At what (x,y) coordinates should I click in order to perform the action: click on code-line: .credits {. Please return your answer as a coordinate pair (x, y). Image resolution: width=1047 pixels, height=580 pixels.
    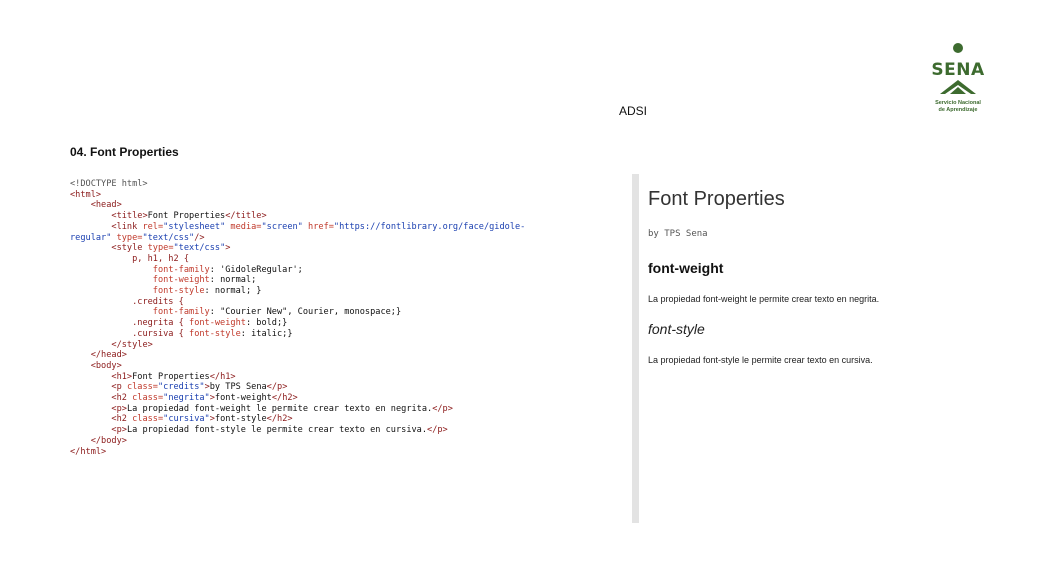
    Looking at the image, I should click on (158, 301).